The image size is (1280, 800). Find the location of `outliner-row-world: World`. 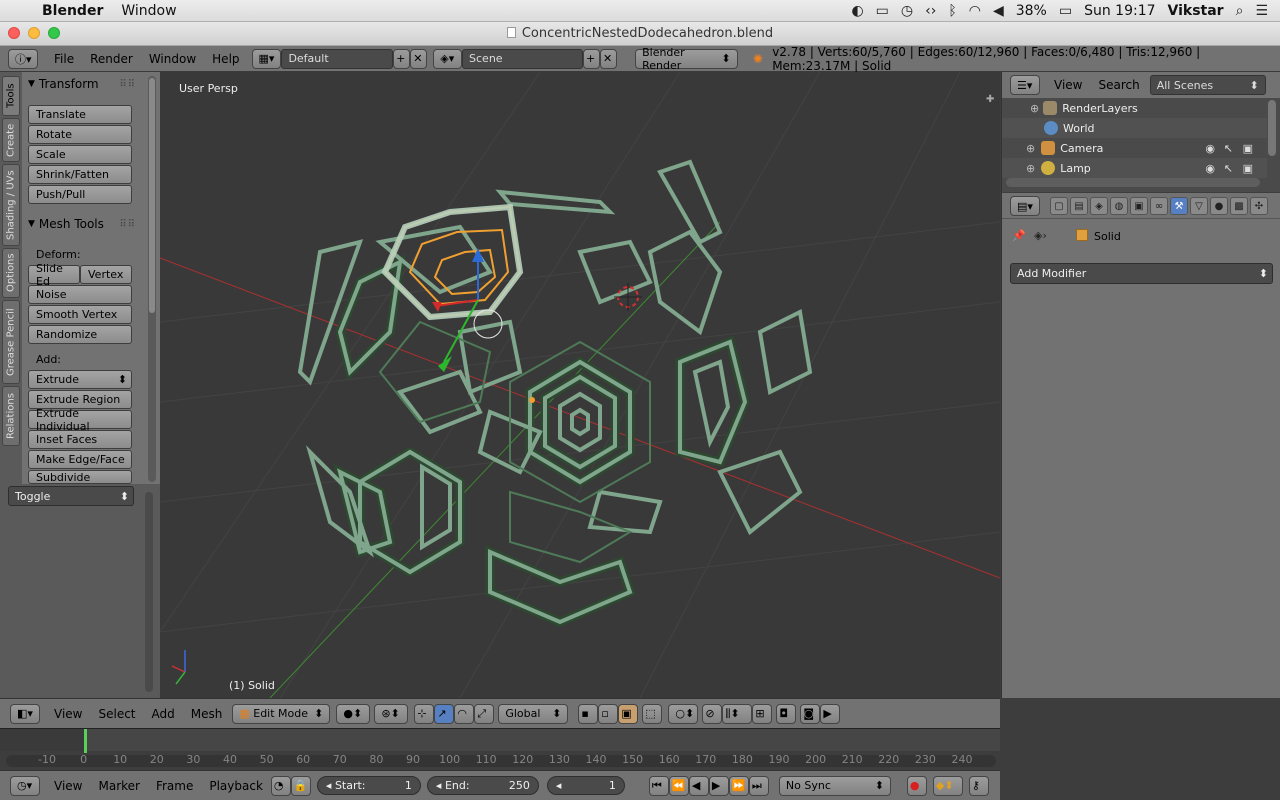

outliner-row-world: World is located at coordinates (1134, 128).